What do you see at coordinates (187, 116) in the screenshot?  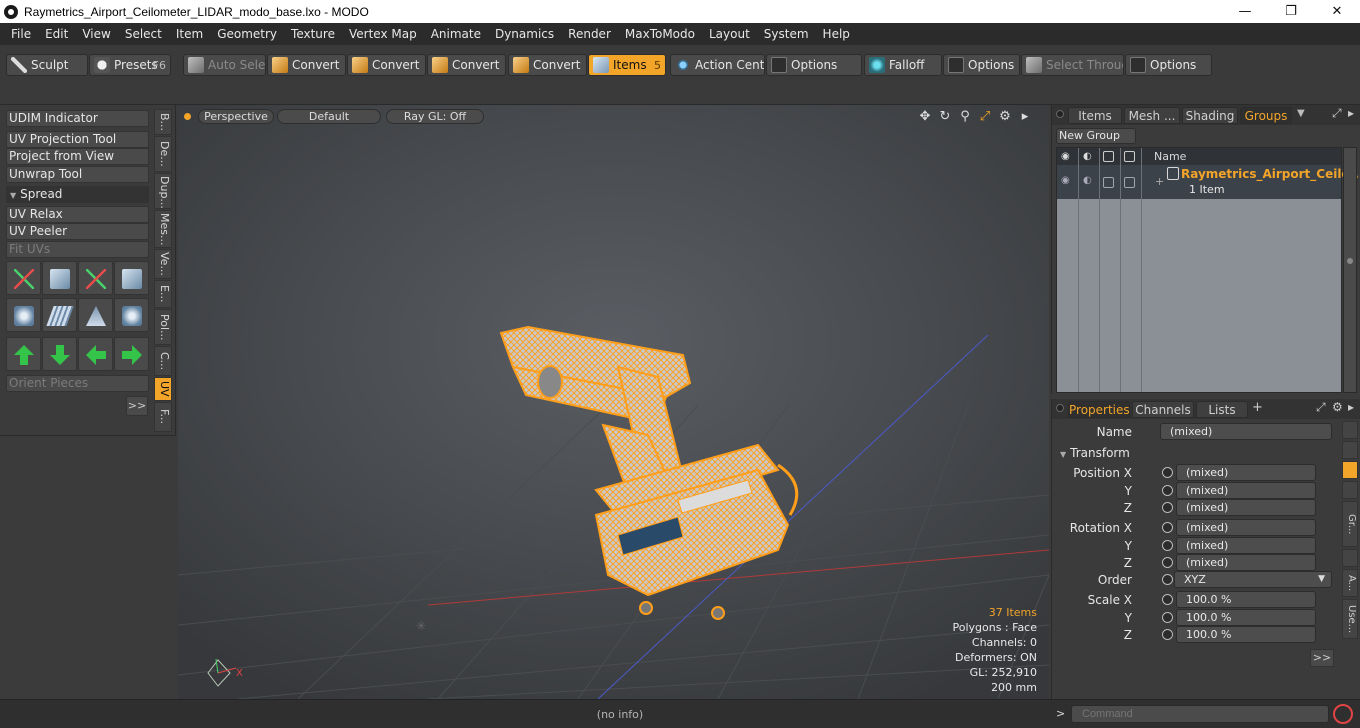 I see `viewport-menu-icon` at bounding box center [187, 116].